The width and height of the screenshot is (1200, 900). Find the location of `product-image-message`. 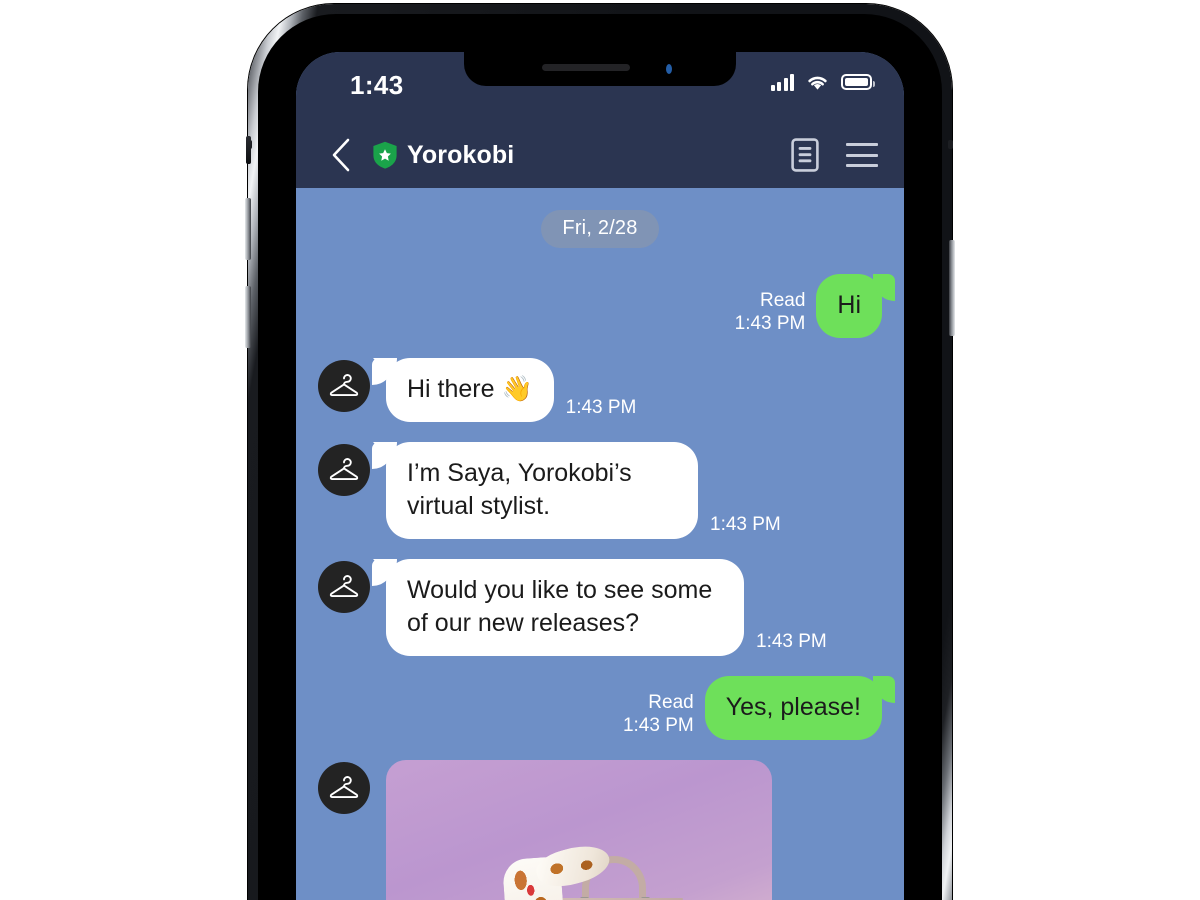

product-image-message is located at coordinates (579, 830).